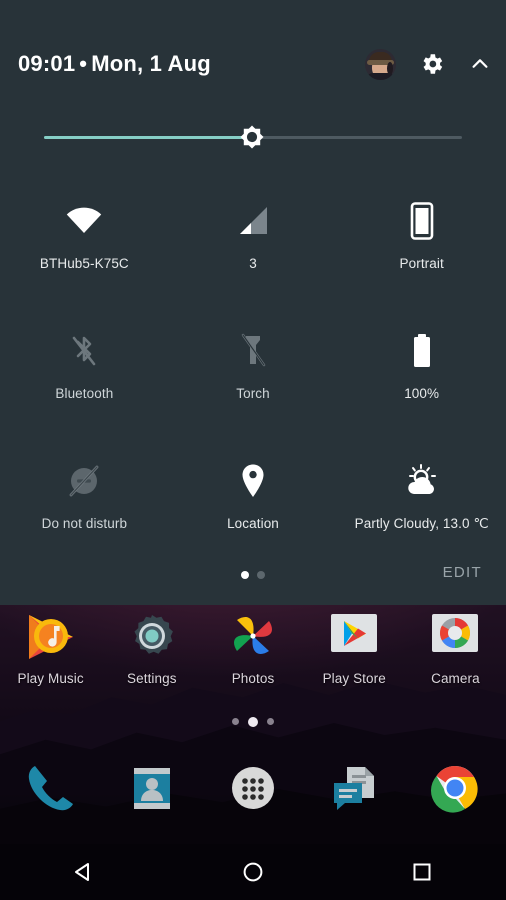 The height and width of the screenshot is (900, 506). Describe the element at coordinates (253, 221) in the screenshot. I see `cellular-signal-icon` at that location.